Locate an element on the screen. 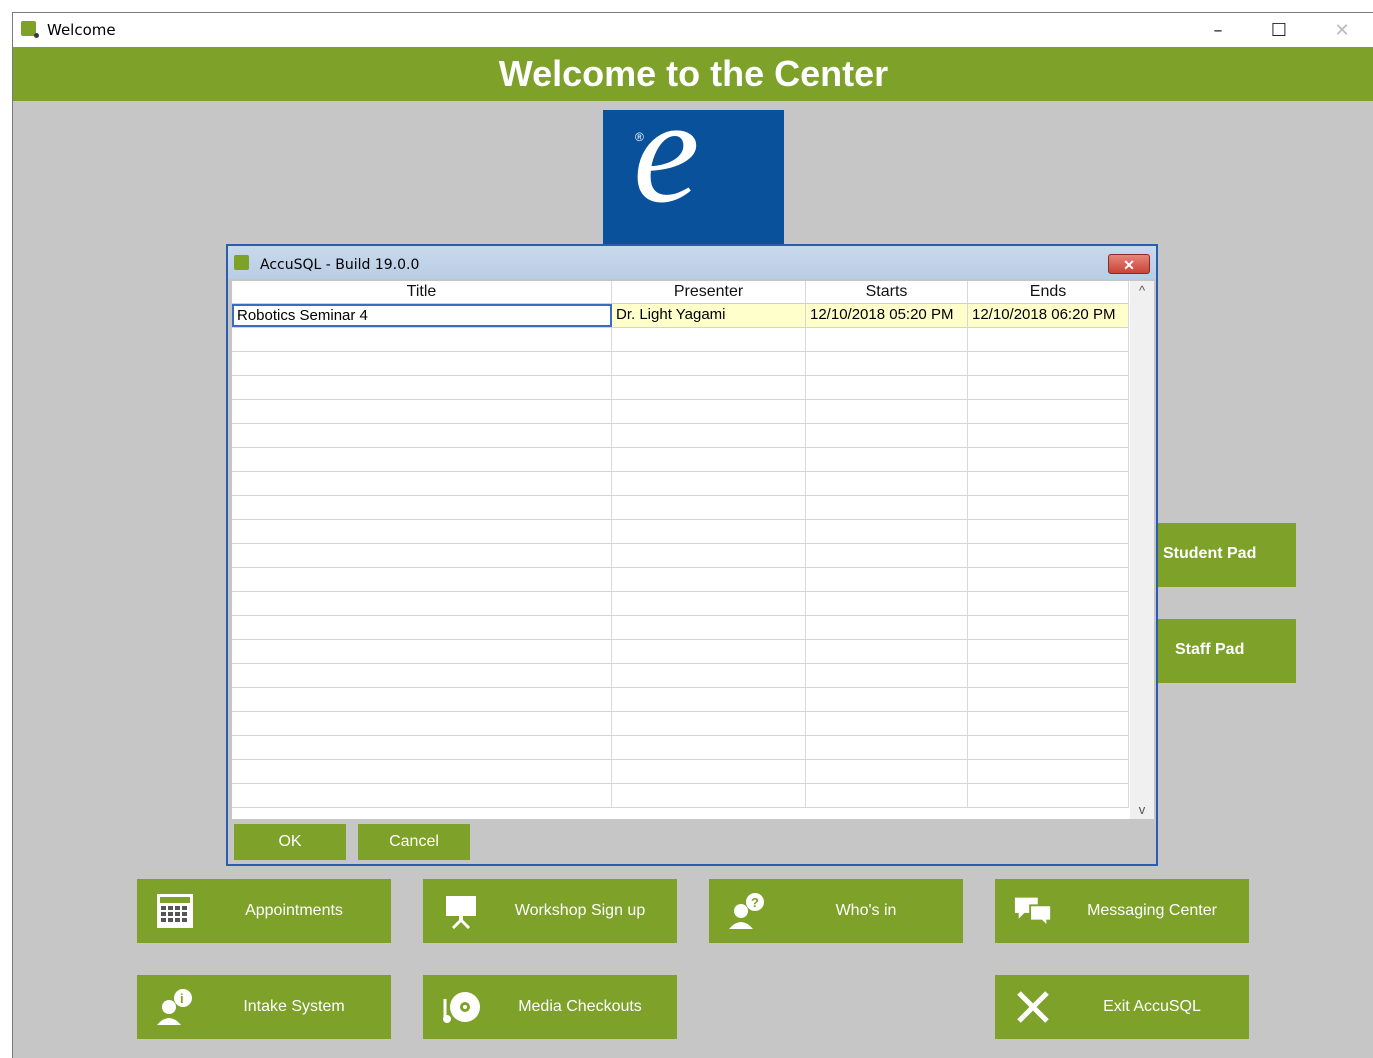 The image size is (1373, 1058). close-button: ✕ is located at coordinates (1342, 30).